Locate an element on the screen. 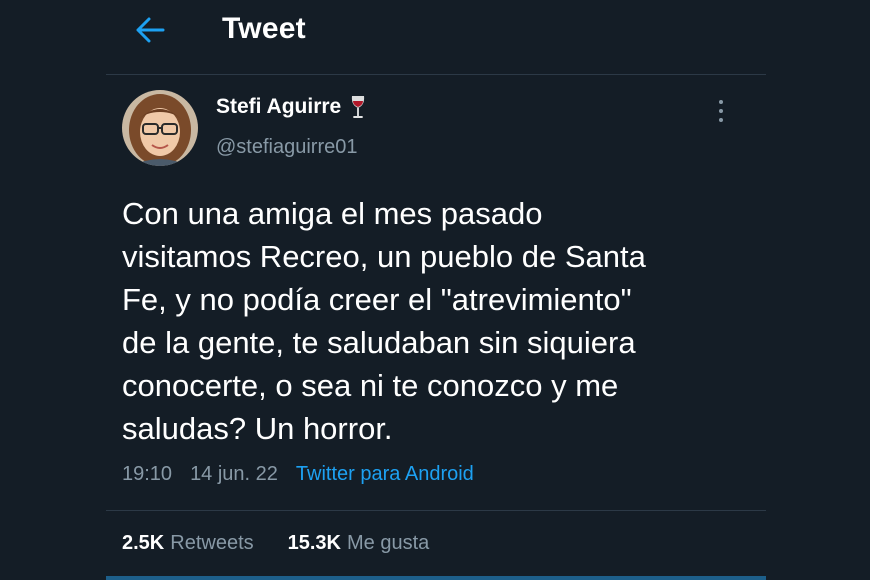  top-bar: Tweet is located at coordinates (435, 35).